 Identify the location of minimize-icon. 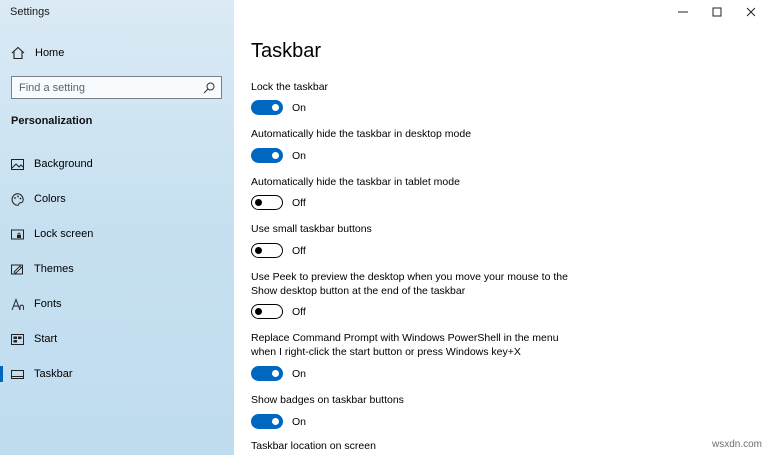
(683, 12).